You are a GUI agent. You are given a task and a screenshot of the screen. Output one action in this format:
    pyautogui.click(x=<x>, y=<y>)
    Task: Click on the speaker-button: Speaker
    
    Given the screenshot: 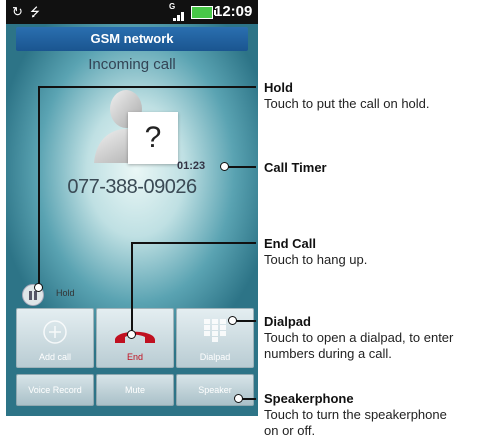 What is the action you would take?
    pyautogui.click(x=215, y=390)
    